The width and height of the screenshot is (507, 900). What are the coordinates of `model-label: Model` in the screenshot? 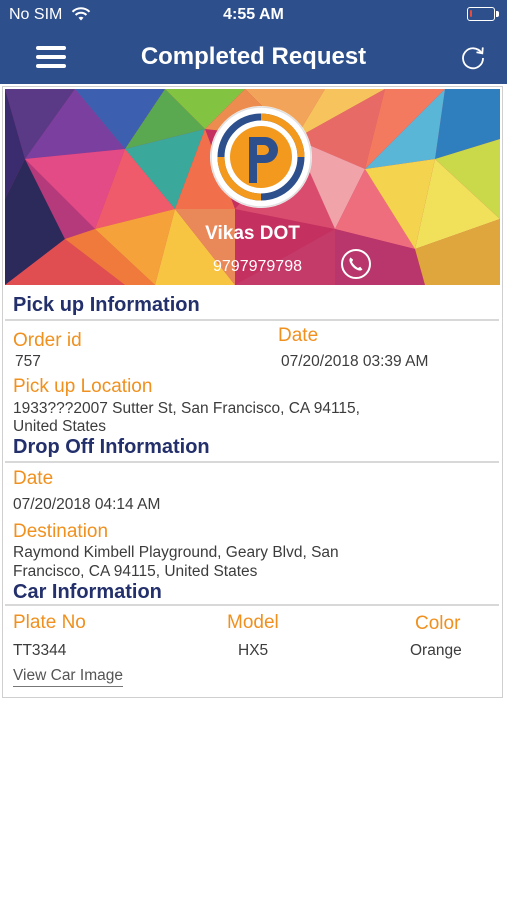 It's located at (253, 622).